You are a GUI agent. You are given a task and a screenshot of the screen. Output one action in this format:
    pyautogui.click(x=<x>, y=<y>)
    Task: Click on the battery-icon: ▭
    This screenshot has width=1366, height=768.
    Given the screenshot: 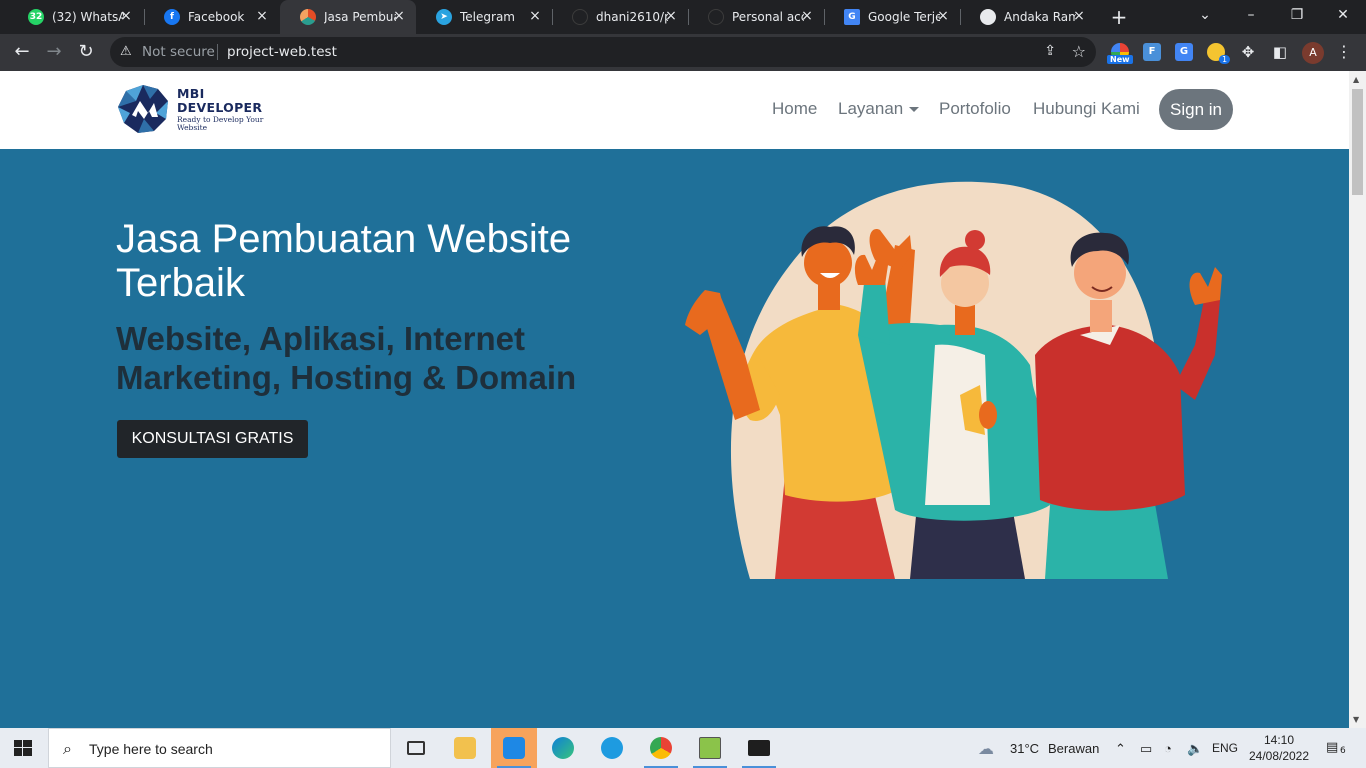 What is the action you would take?
    pyautogui.click(x=1146, y=749)
    